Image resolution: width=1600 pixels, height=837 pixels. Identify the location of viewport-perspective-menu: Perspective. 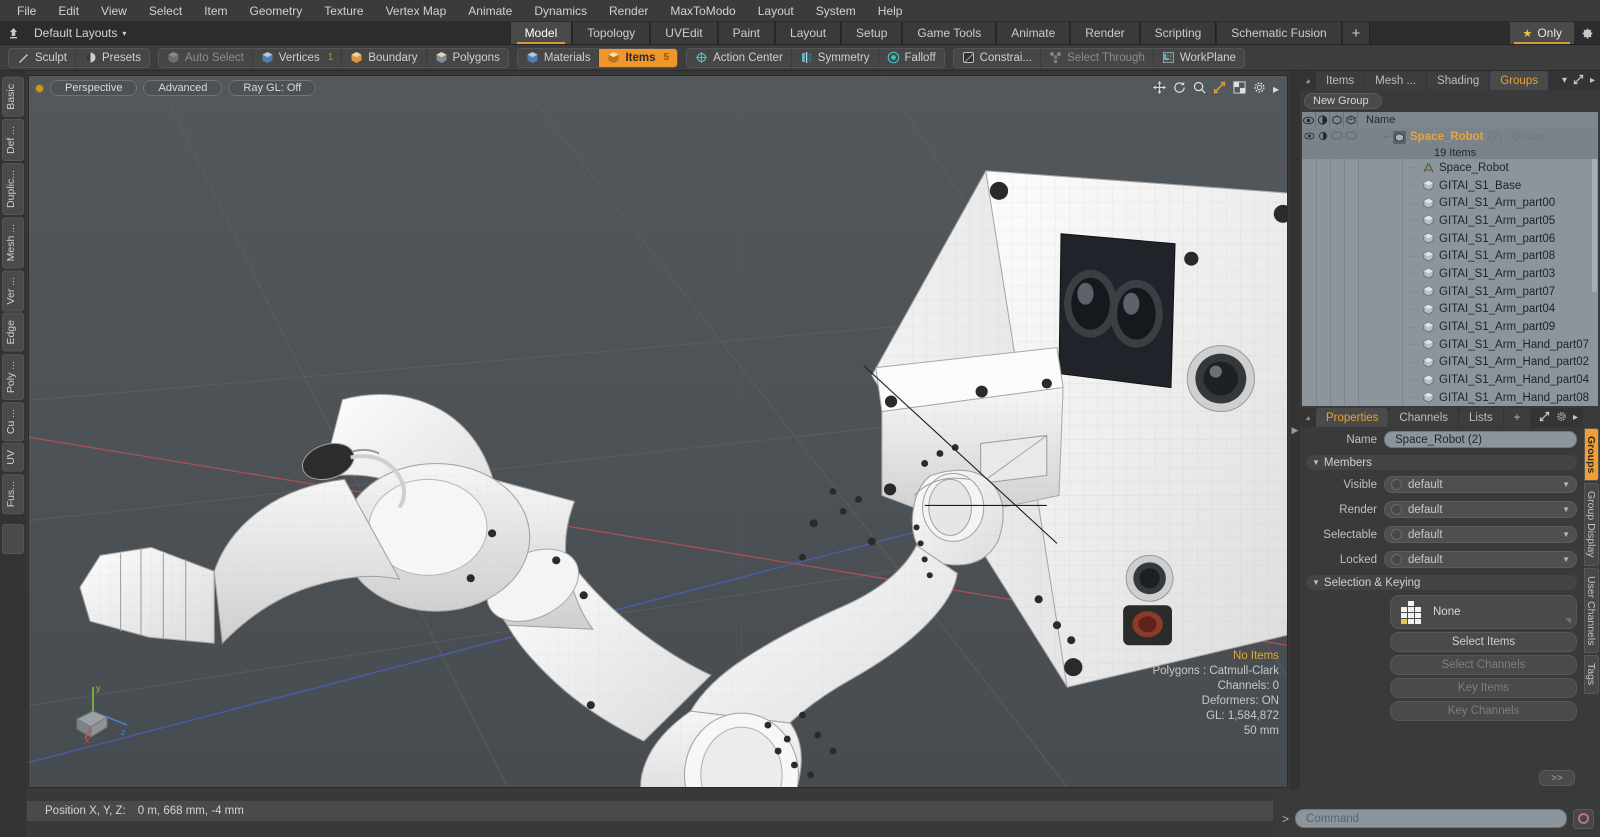
(94, 88).